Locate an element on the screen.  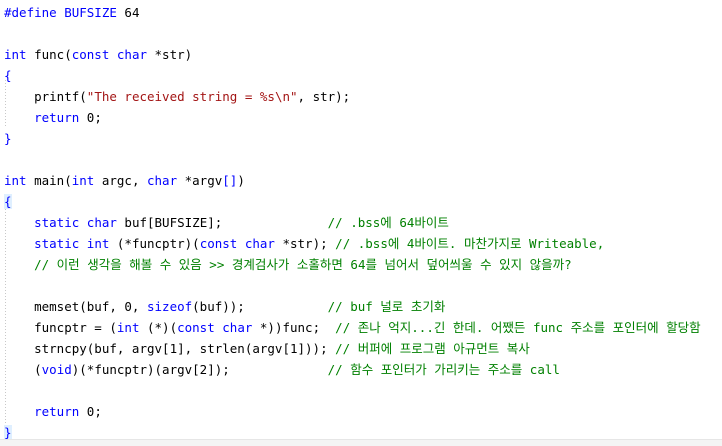
code-token: *))func; is located at coordinates (294, 327).